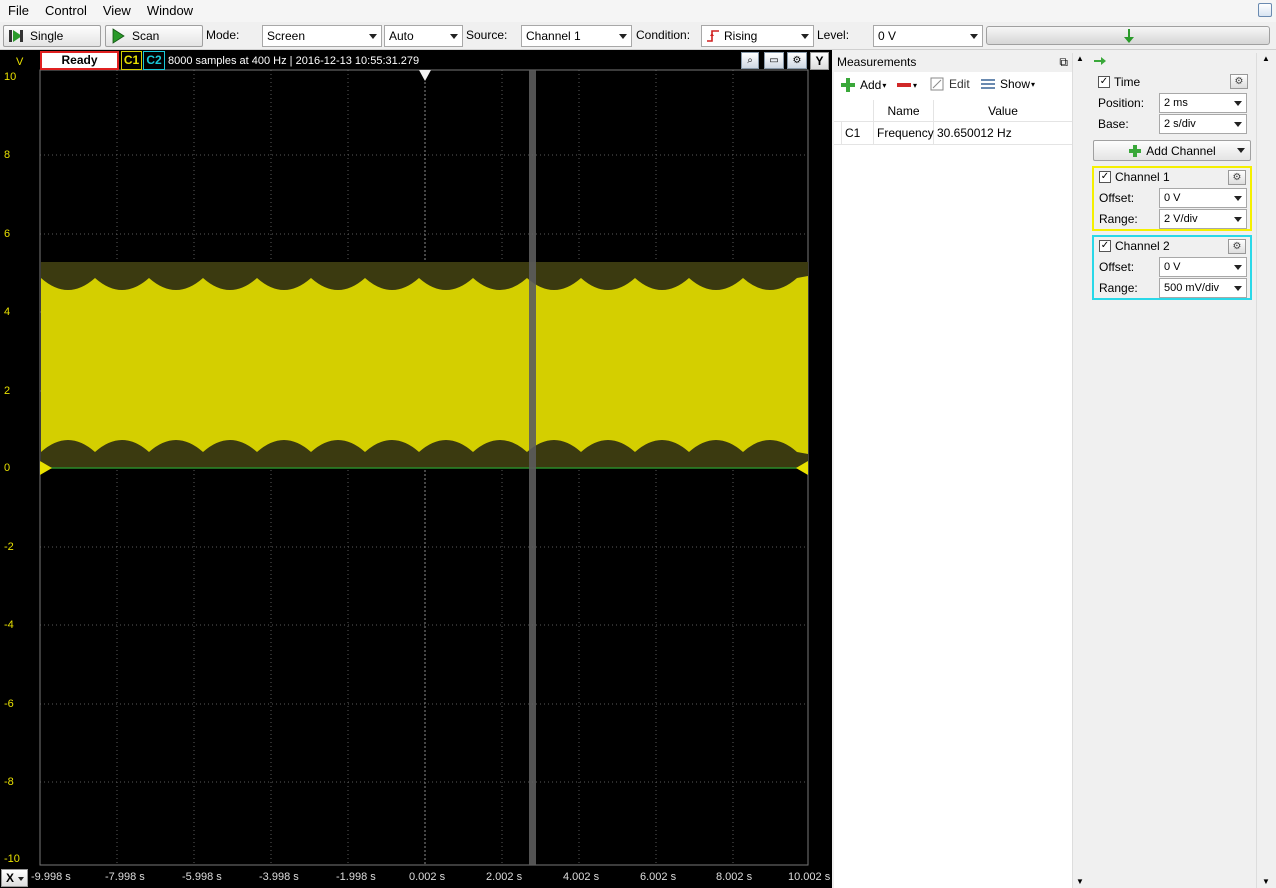 This screenshot has width=1276, height=888. I want to click on arrow-down-icon, so click(1129, 36).